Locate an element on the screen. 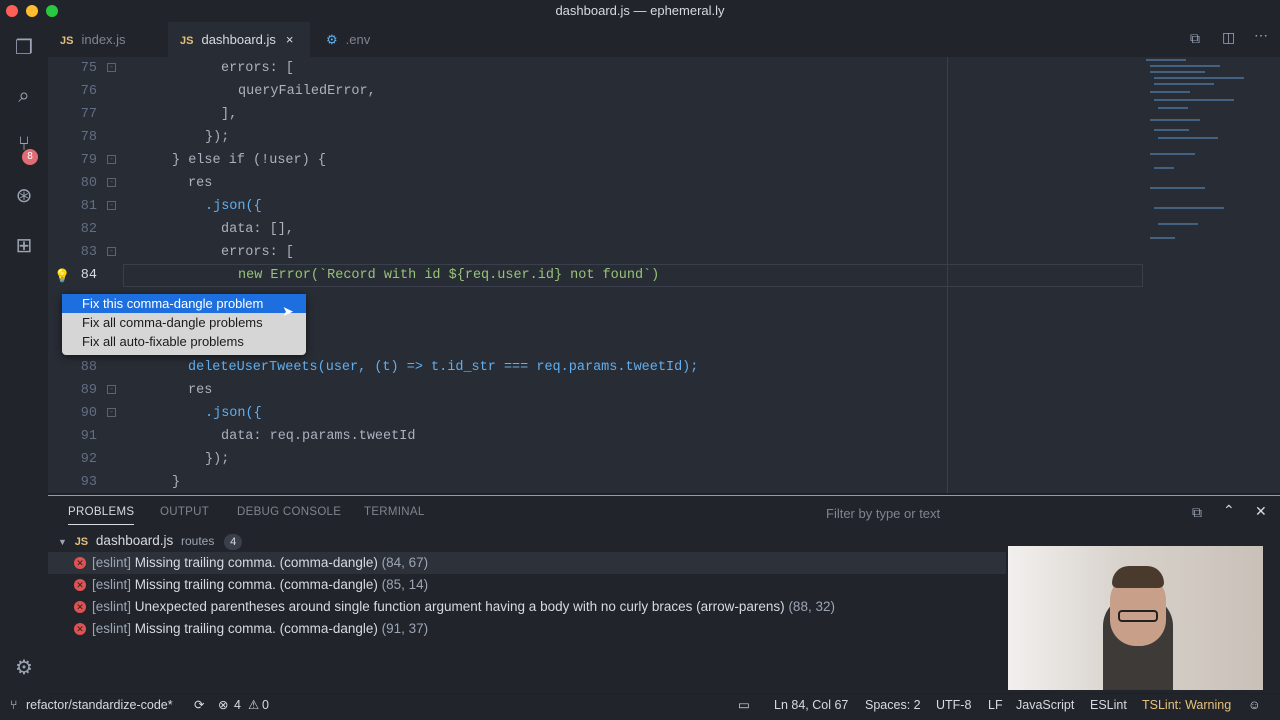 The height and width of the screenshot is (720, 1280). explorer-icon: ❐ is located at coordinates (24, 48).